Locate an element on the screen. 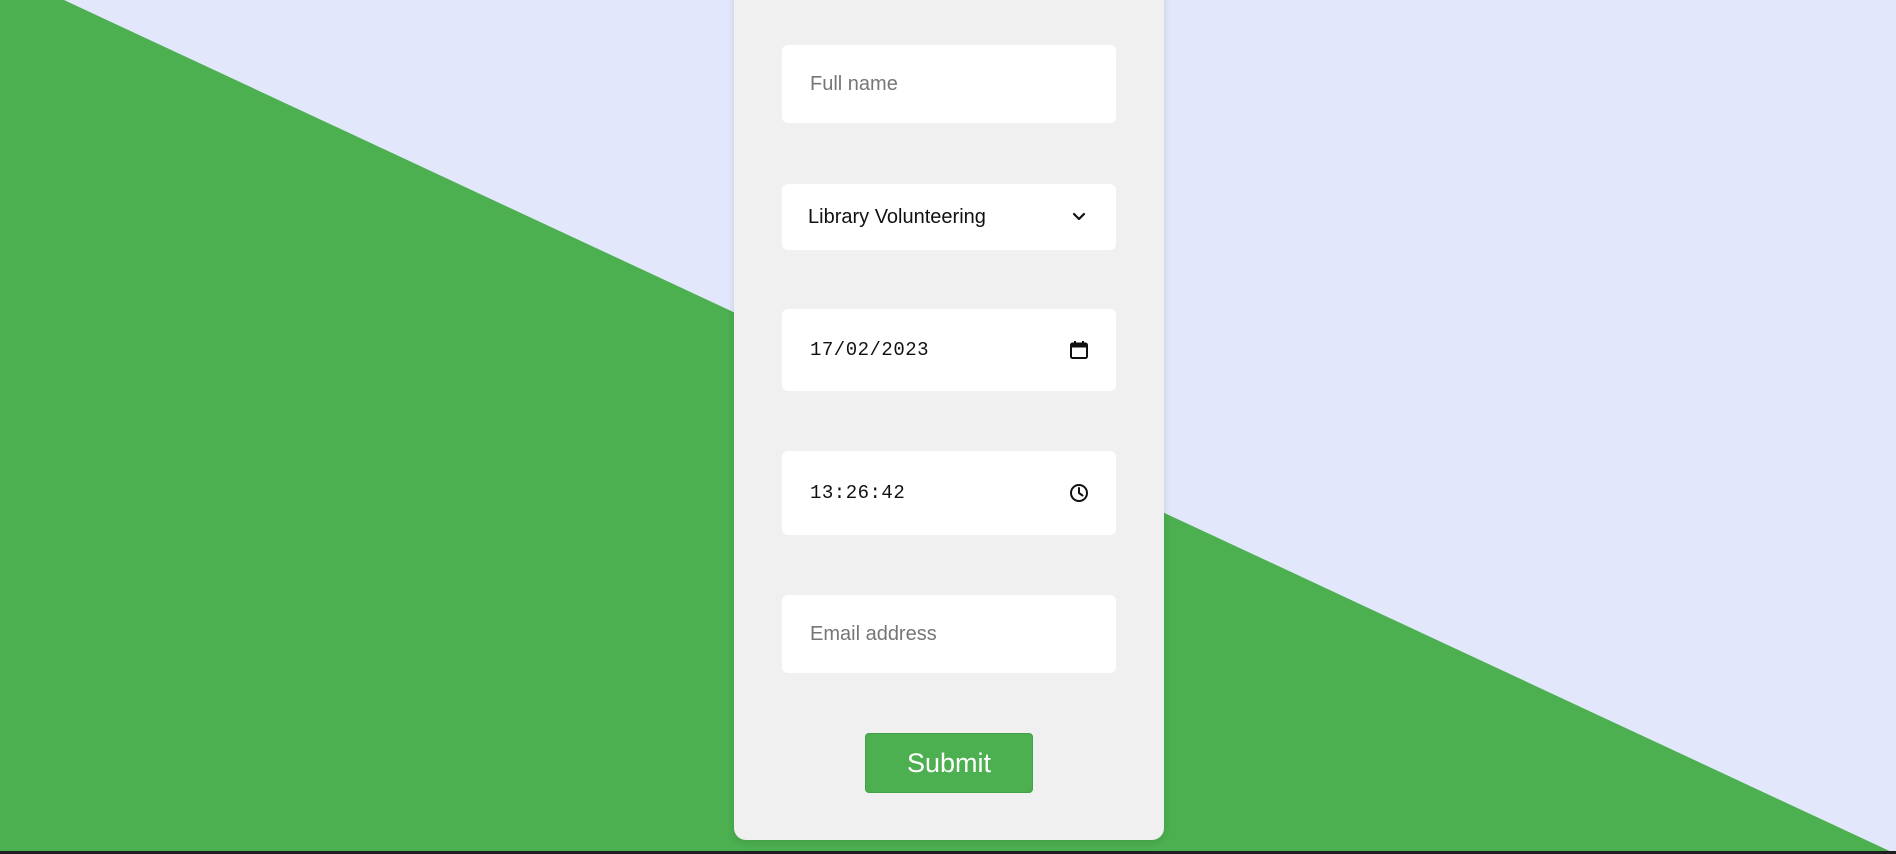  date-input: 17/02/2023 is located at coordinates (949, 350).